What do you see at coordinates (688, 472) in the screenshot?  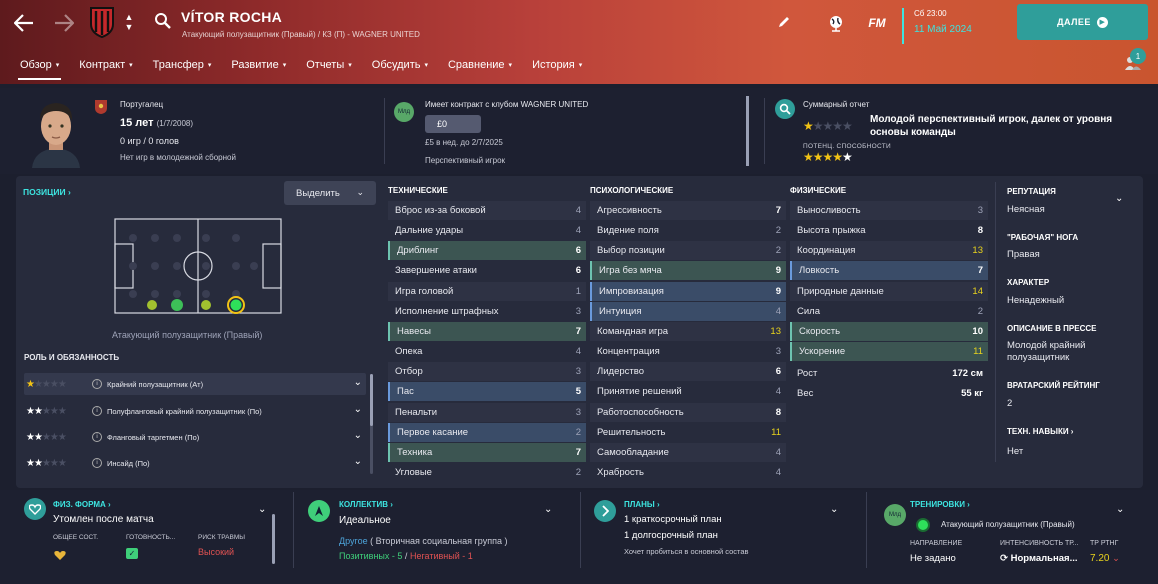 I see `attribute-row: Храбрость 4` at bounding box center [688, 472].